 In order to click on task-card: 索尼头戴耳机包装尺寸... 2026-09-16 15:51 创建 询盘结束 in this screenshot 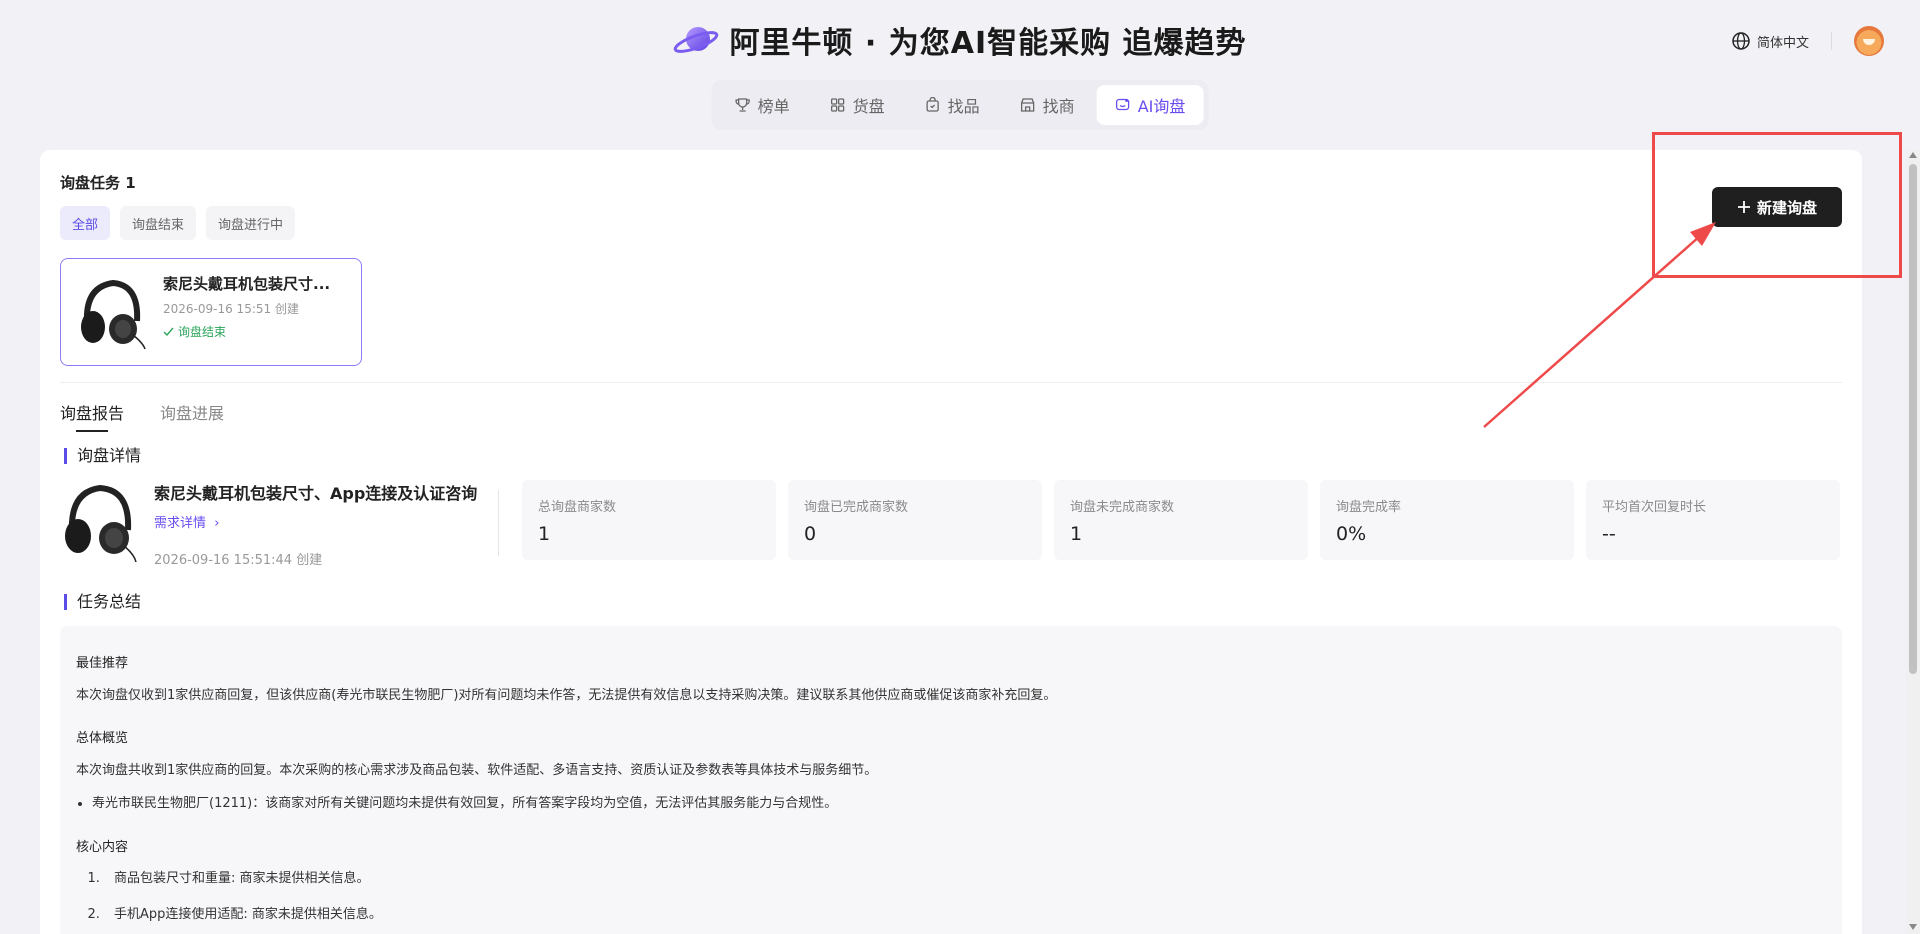, I will do `click(211, 312)`.